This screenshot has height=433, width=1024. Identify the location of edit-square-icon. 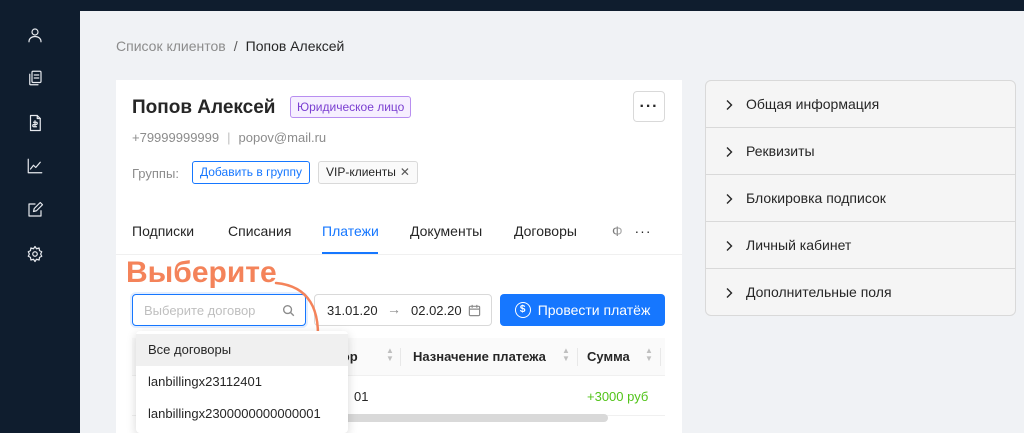
(35, 210).